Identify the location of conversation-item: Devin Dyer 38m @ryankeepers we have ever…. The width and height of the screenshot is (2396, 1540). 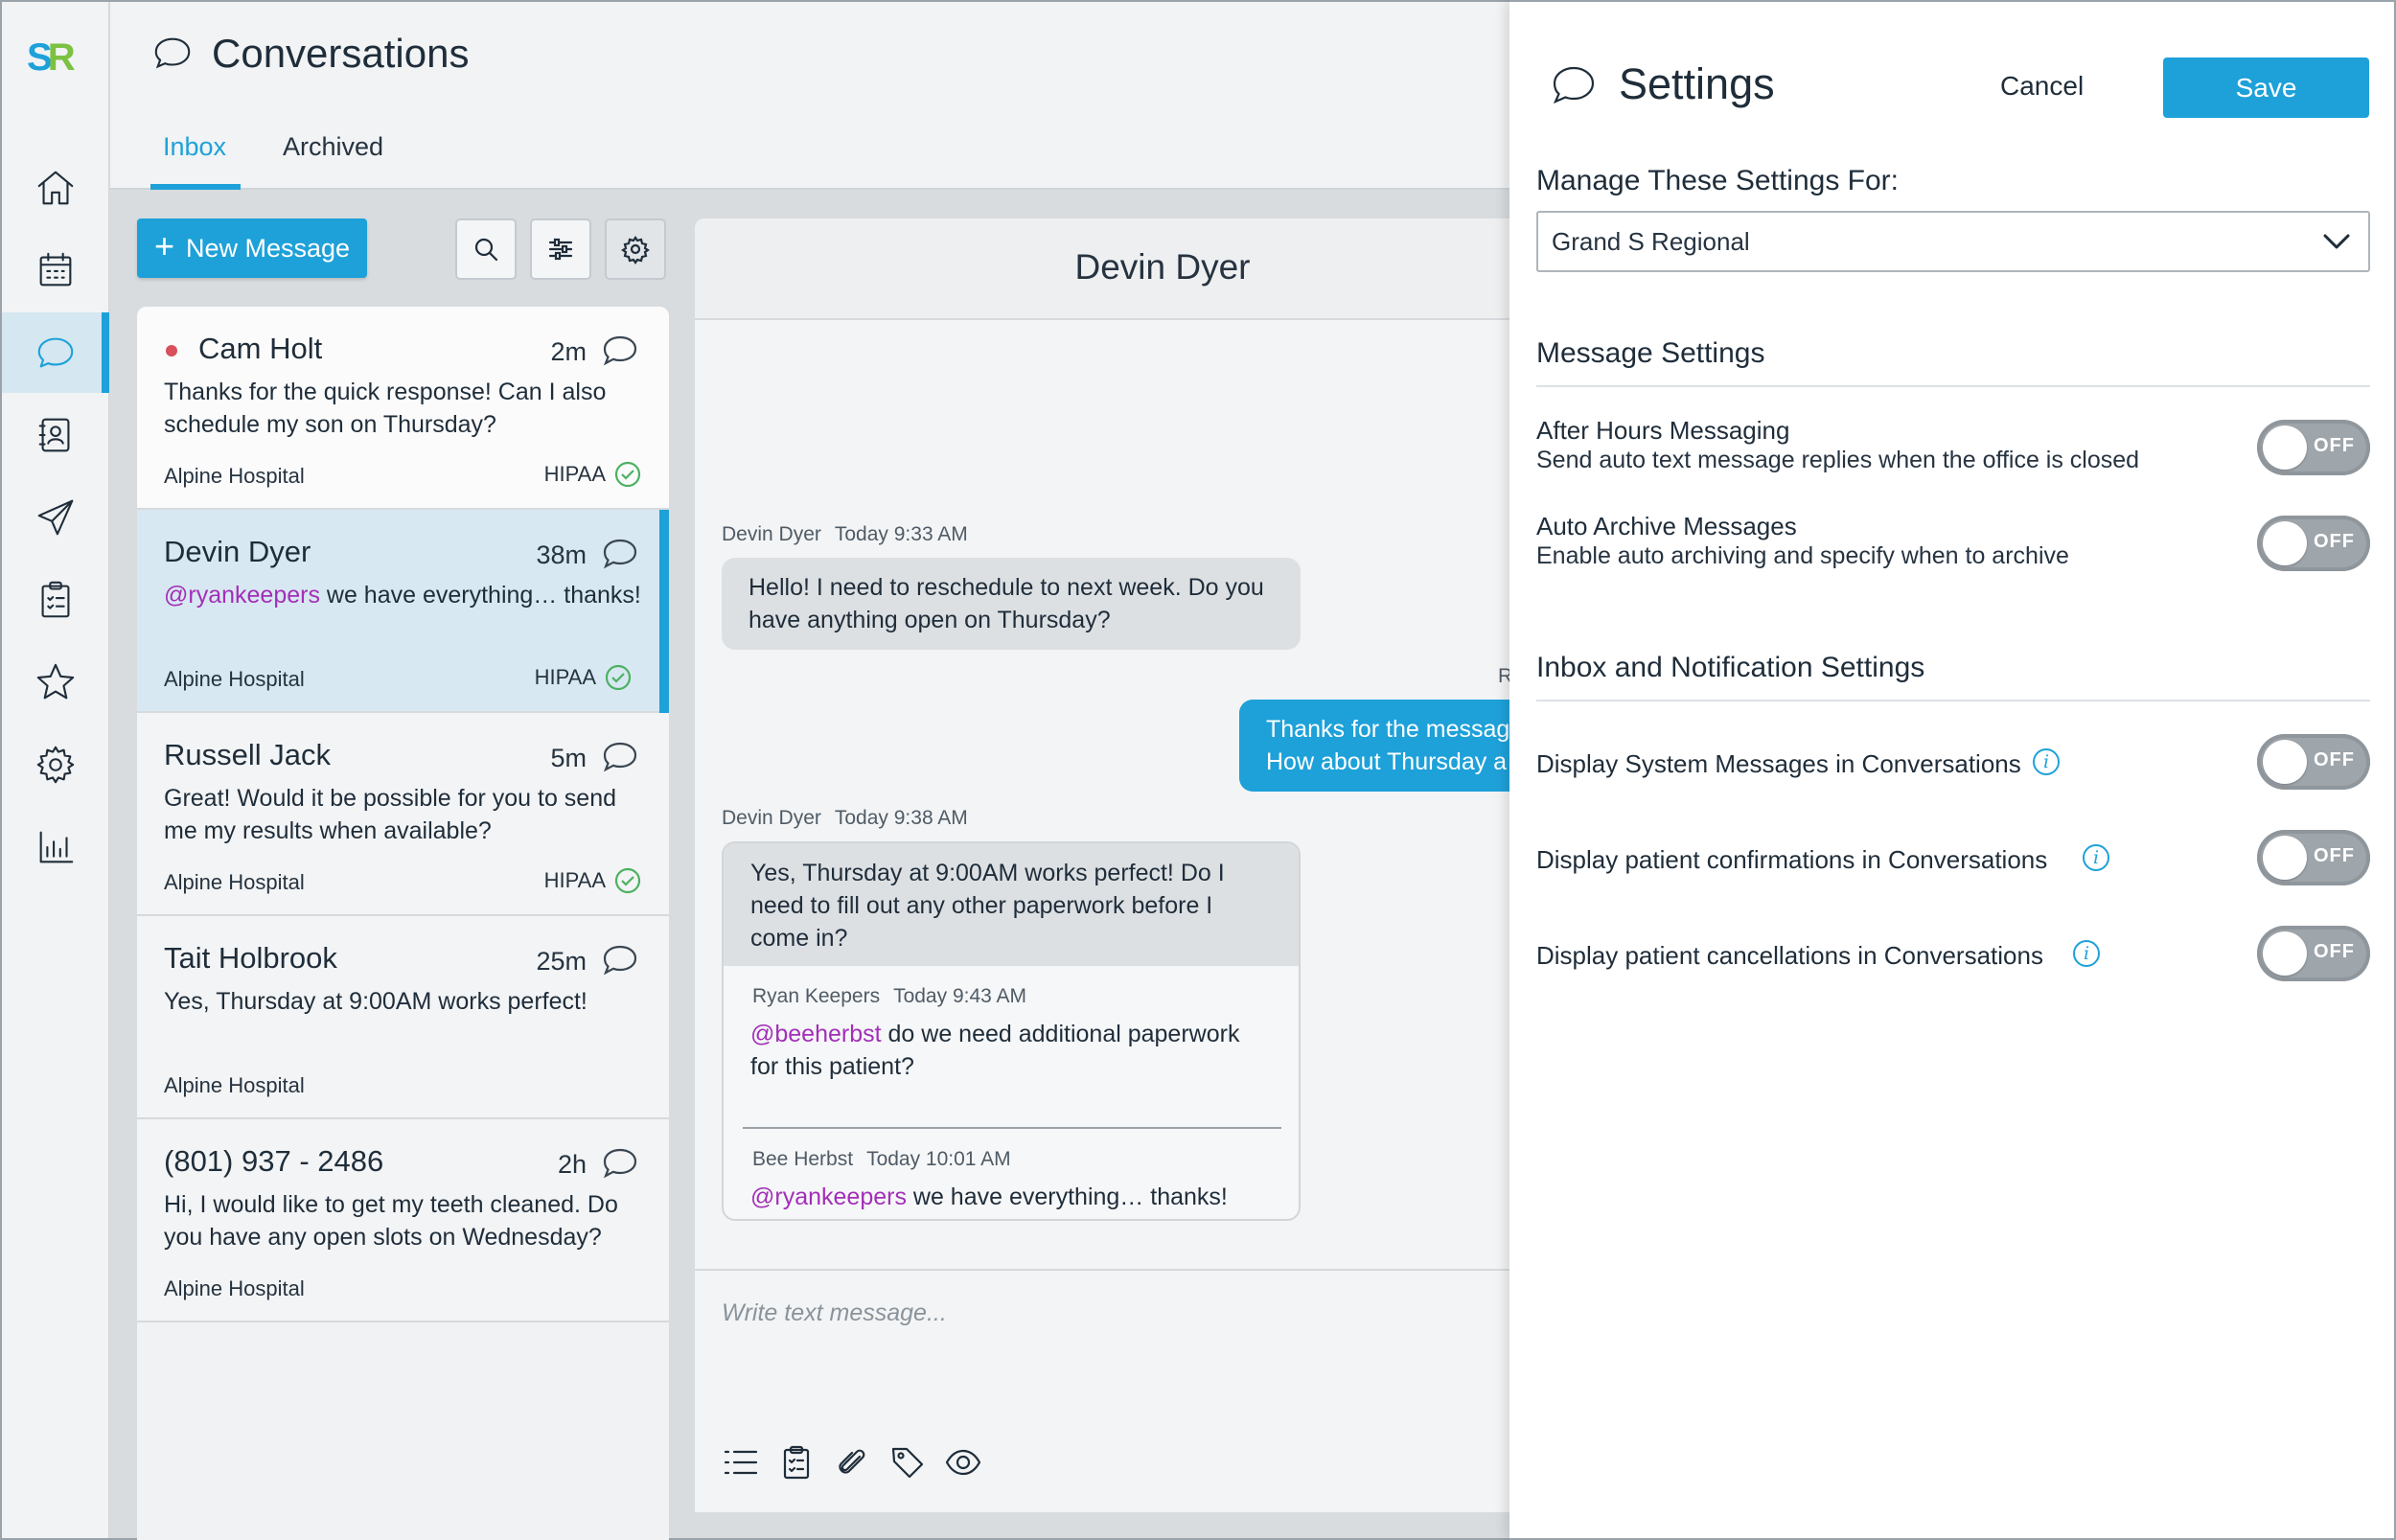
(403, 611).